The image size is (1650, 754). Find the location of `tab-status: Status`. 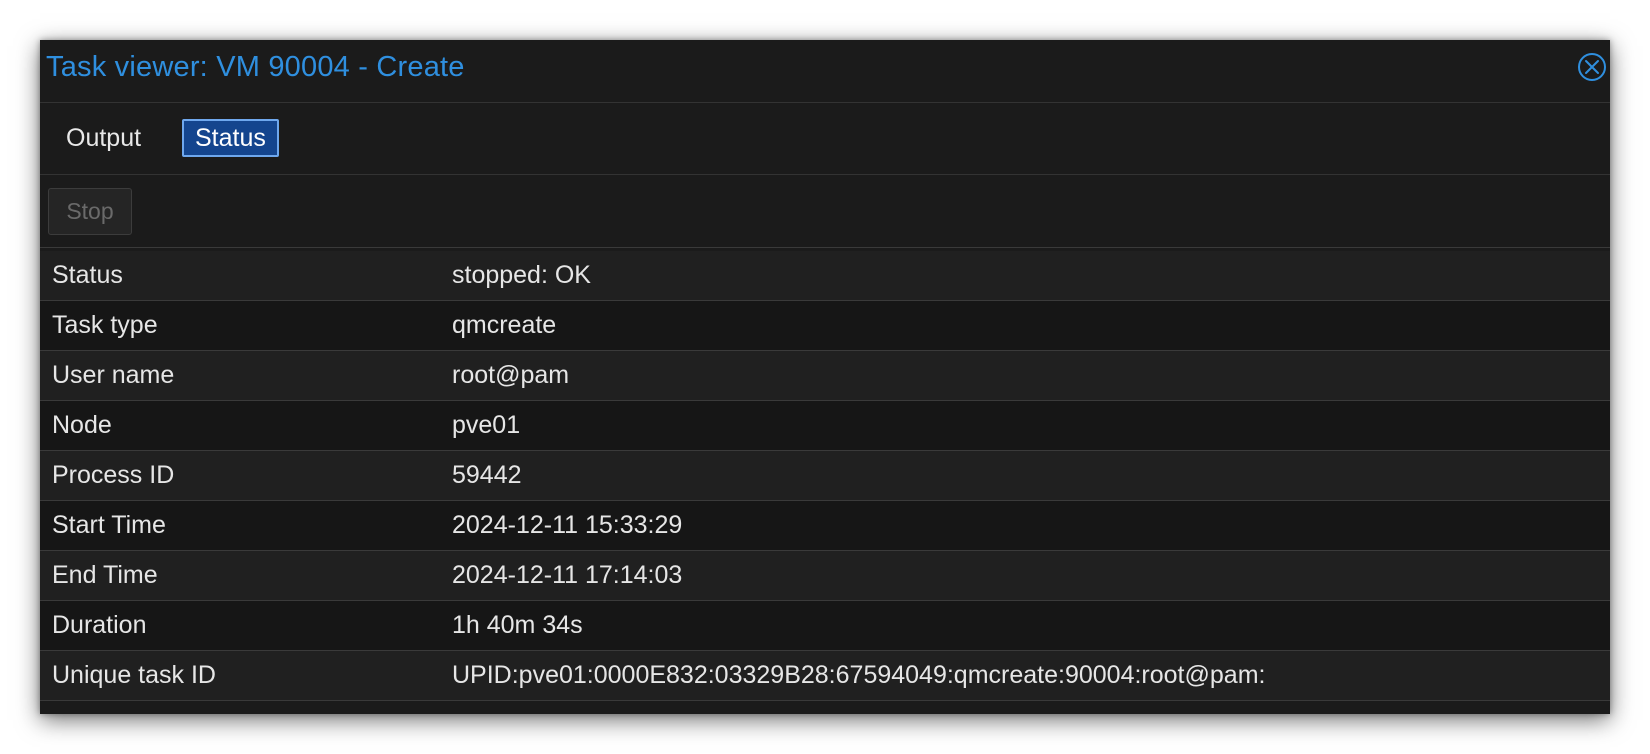

tab-status: Status is located at coordinates (230, 138).